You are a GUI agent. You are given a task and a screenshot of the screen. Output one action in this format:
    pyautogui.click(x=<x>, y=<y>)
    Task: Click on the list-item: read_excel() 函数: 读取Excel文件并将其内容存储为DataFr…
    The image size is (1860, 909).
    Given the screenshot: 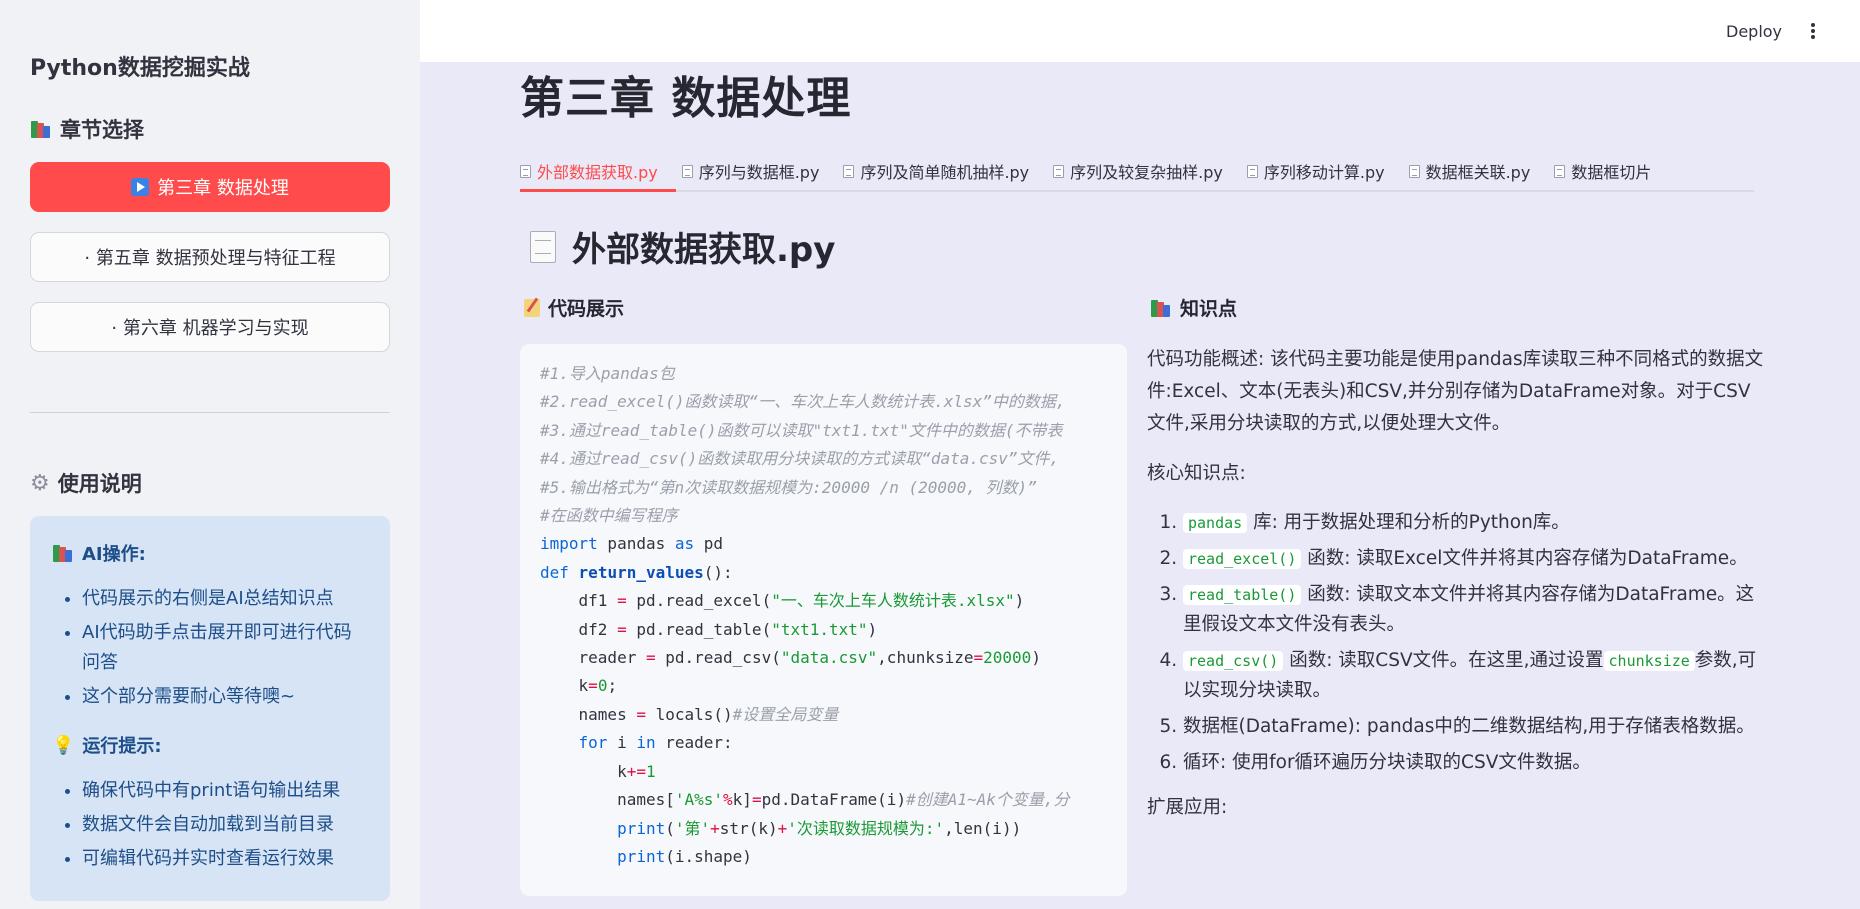 What is the action you would take?
    pyautogui.click(x=1475, y=559)
    